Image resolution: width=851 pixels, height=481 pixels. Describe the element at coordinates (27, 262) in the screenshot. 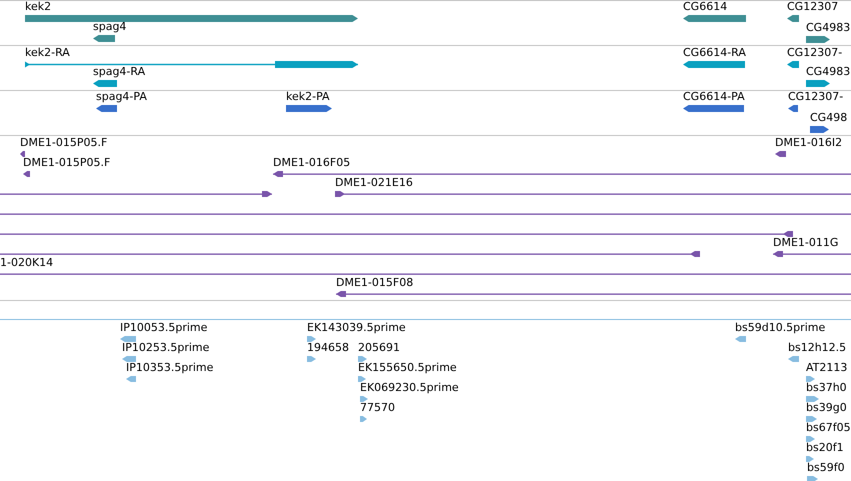

I see `feature-label: 1-020K14` at that location.